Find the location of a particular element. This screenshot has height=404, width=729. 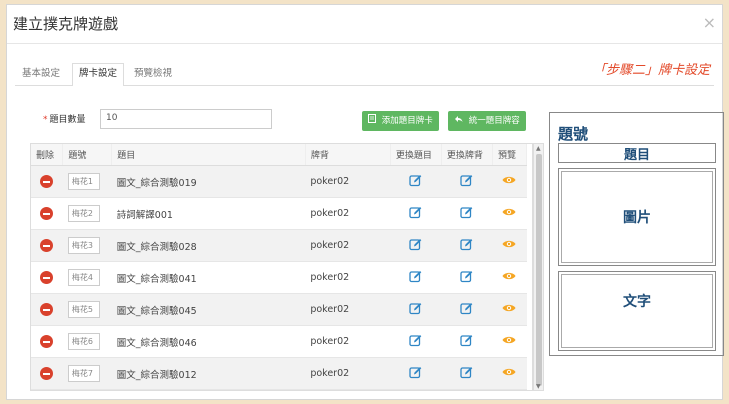

question-count-input: 10 is located at coordinates (186, 119).